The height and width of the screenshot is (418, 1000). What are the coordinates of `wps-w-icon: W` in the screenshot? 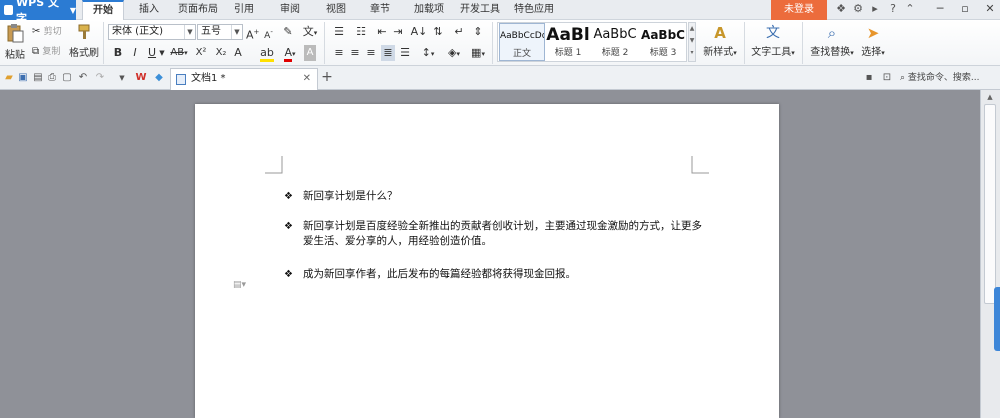 It's located at (141, 78).